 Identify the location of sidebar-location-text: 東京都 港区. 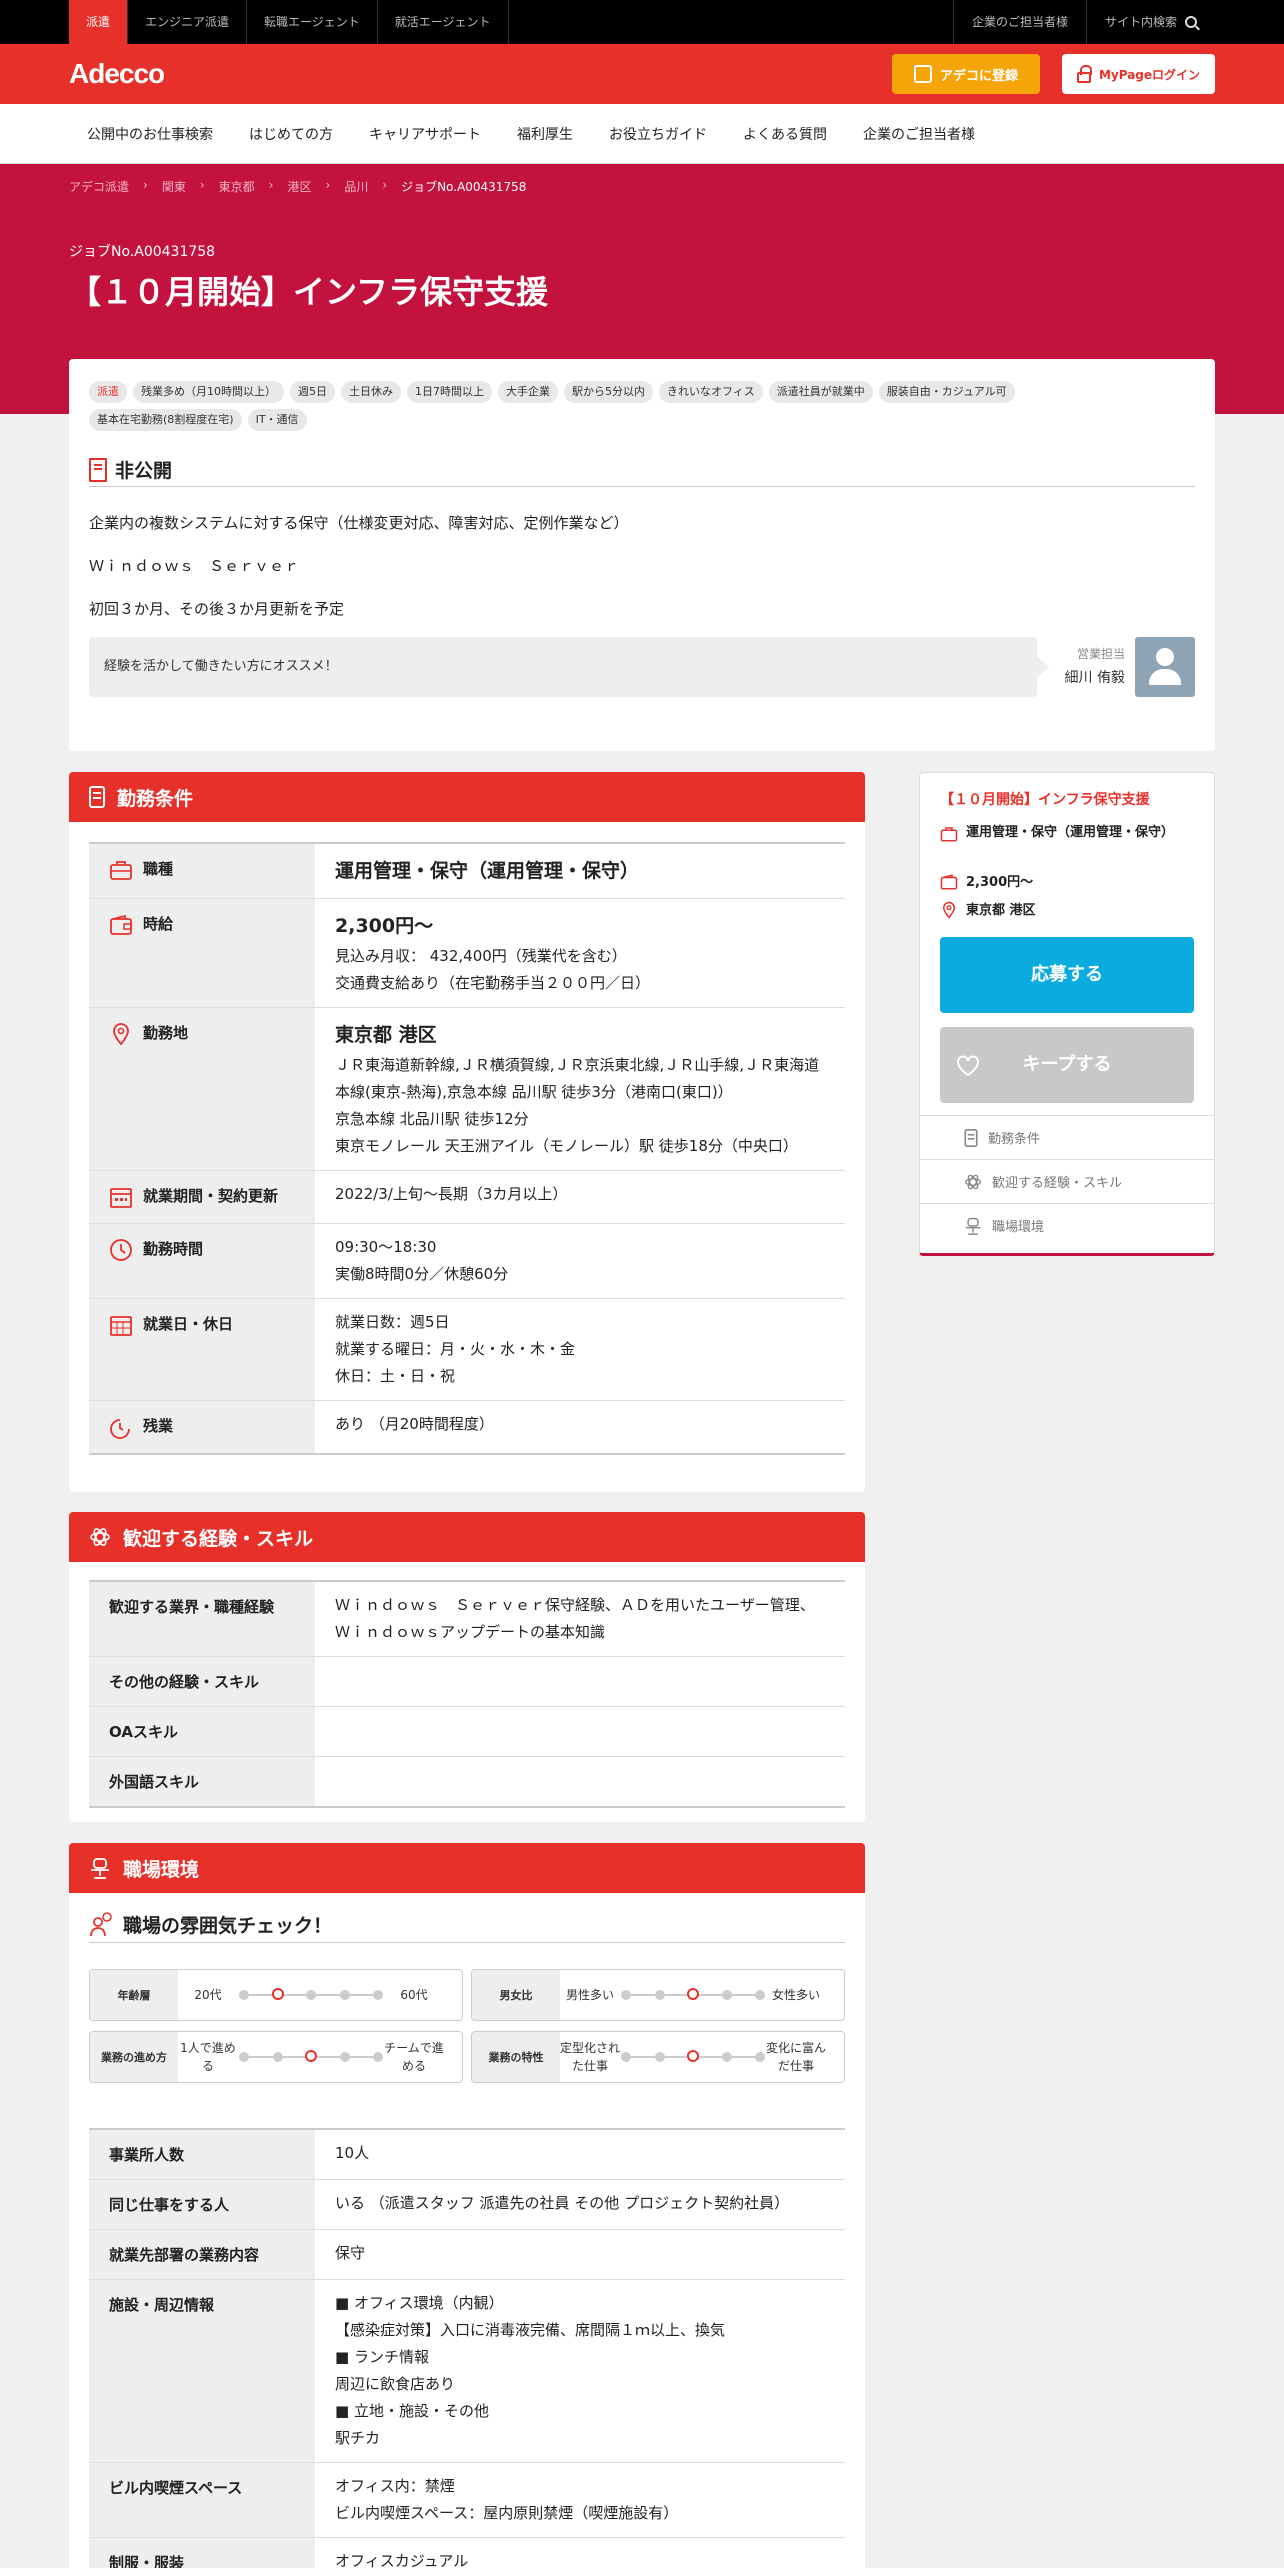
(1001, 910).